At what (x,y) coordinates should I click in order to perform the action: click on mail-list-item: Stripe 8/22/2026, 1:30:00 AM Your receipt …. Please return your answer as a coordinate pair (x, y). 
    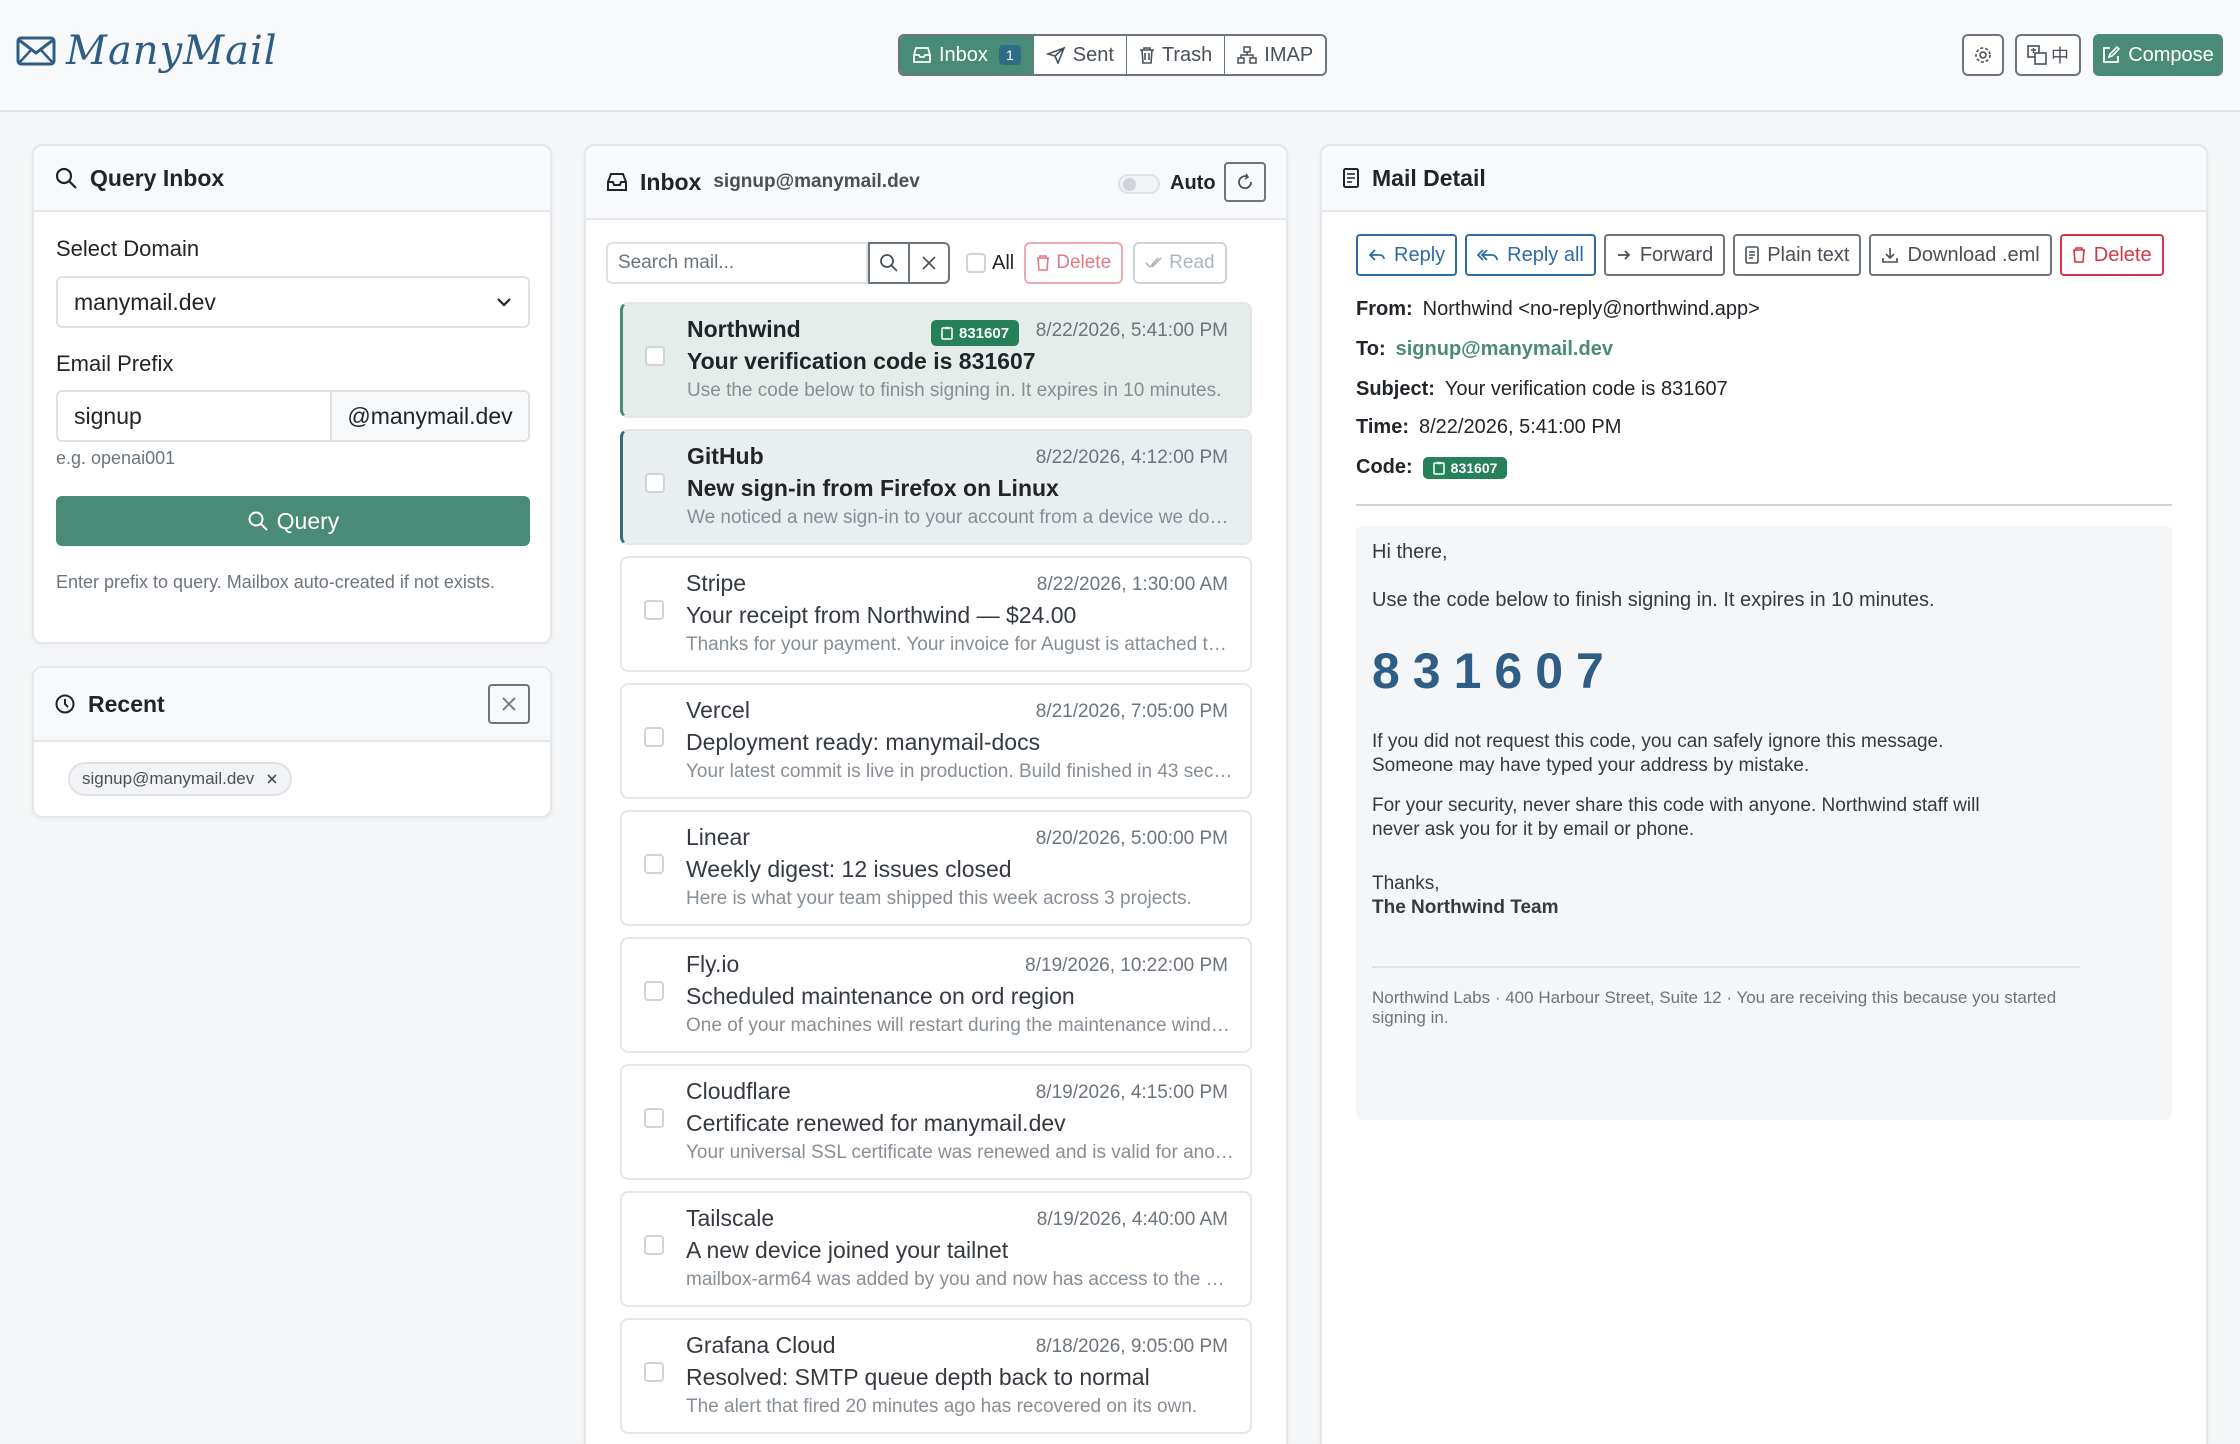
    Looking at the image, I should click on (936, 614).